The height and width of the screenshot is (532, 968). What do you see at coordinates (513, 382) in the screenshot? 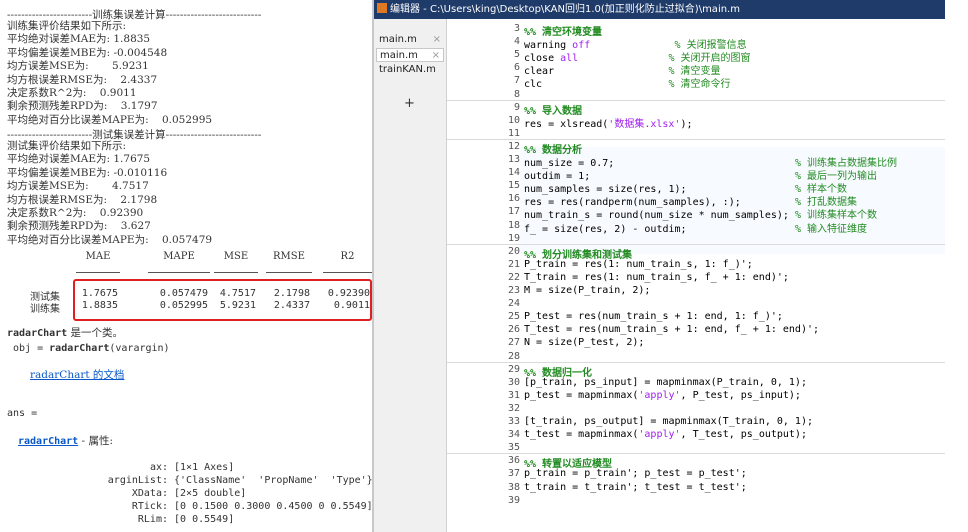
I see `line-number: 30` at bounding box center [513, 382].